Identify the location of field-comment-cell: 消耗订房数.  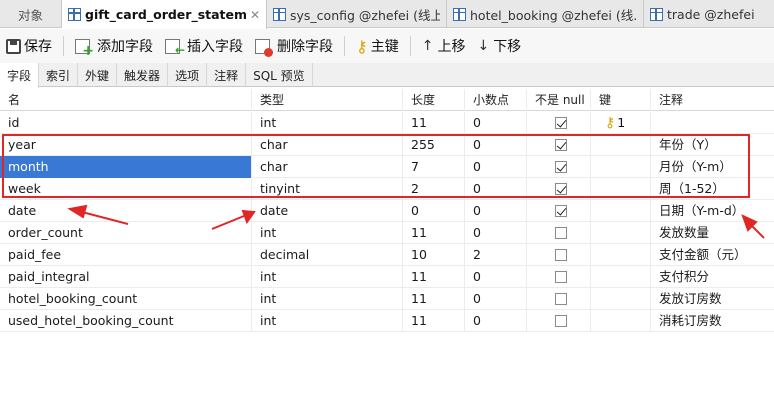
(712, 321).